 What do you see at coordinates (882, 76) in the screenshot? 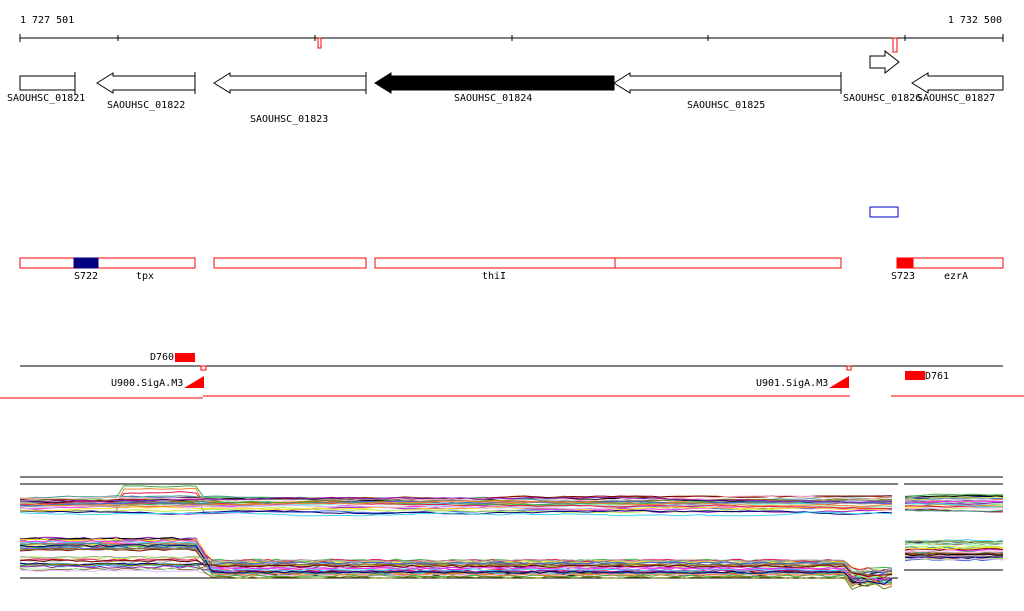
I see `gene-SAOUHSC_01826: SAOUHSC_01826` at bounding box center [882, 76].